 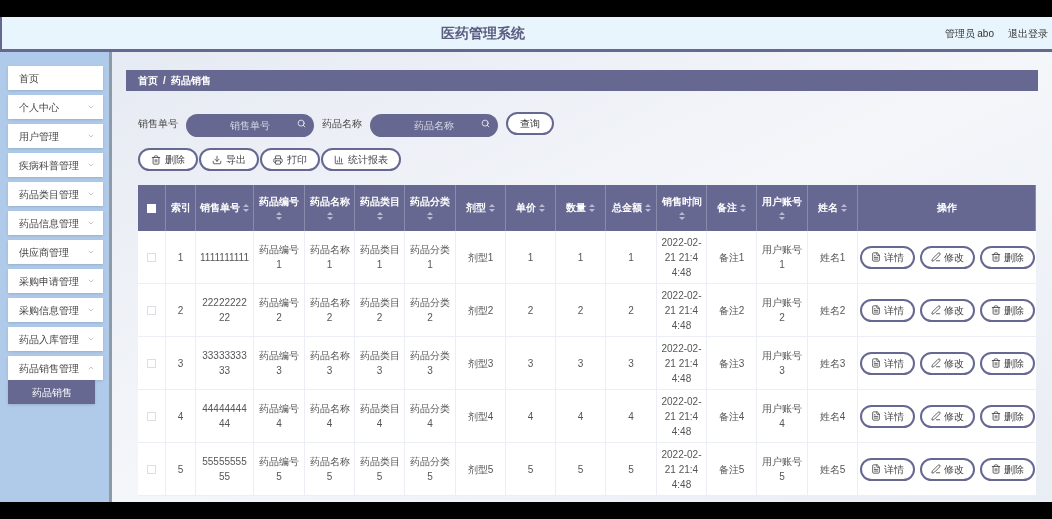 I want to click on toolbar-button: 打印, so click(x=290, y=159).